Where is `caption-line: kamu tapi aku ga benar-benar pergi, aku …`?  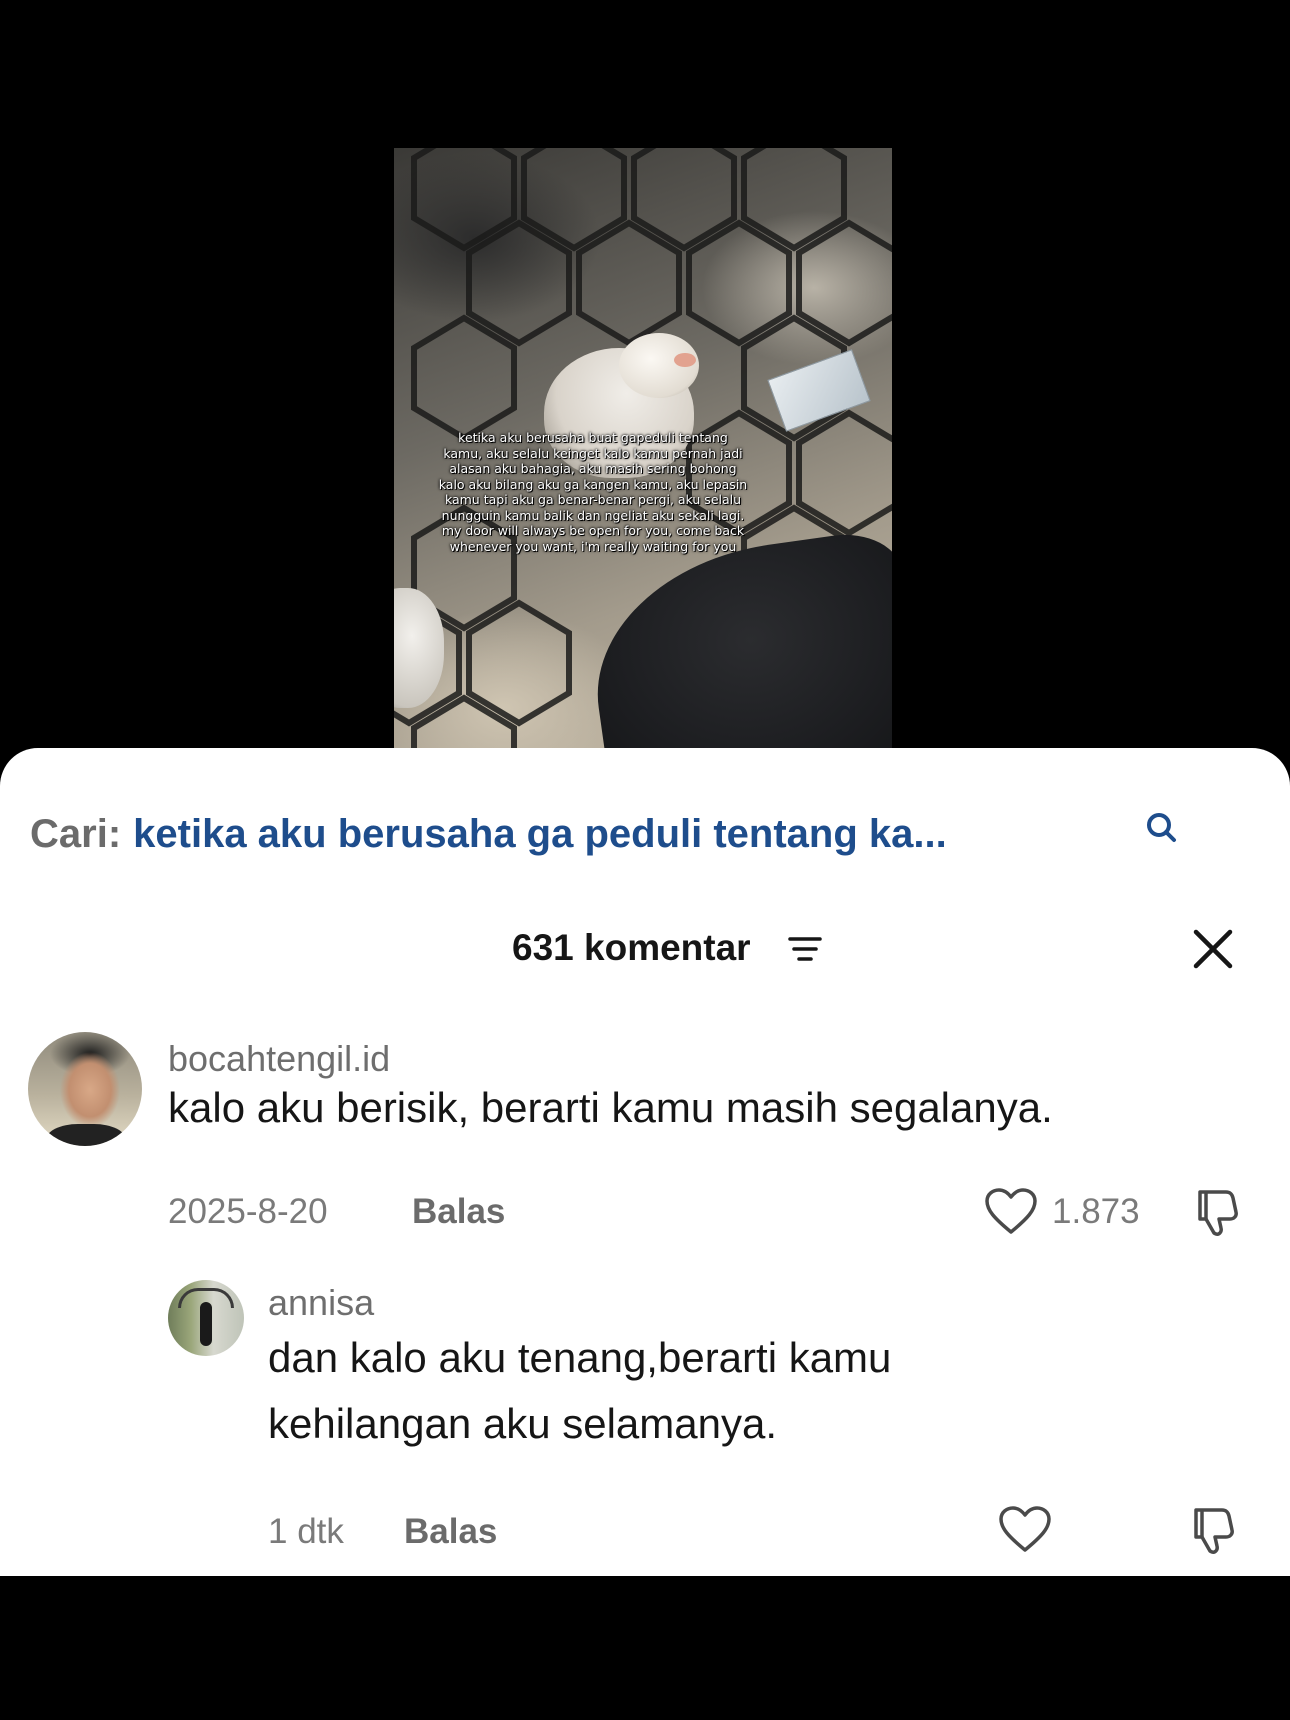
caption-line: kamu tapi aku ga benar-benar pergi, aku … is located at coordinates (593, 499).